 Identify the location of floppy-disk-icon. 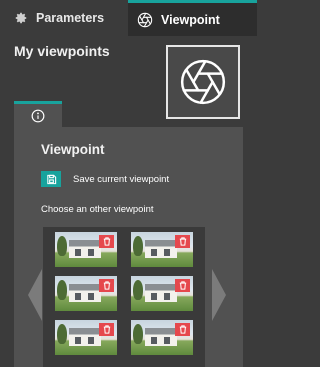
(51, 179).